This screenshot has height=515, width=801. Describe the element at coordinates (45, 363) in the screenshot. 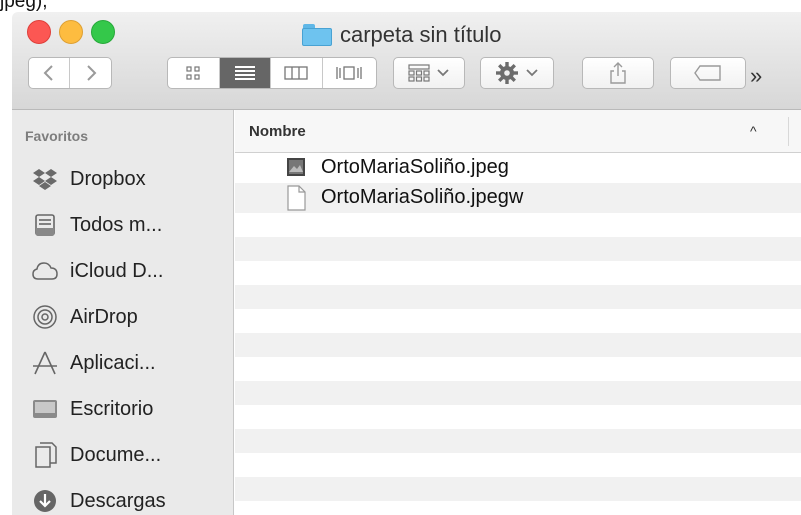

I see `applications-icon` at that location.